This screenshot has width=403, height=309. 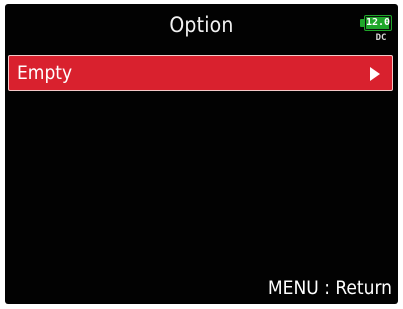 I want to click on screen-header: Option 12.0 DC, so click(x=201, y=27).